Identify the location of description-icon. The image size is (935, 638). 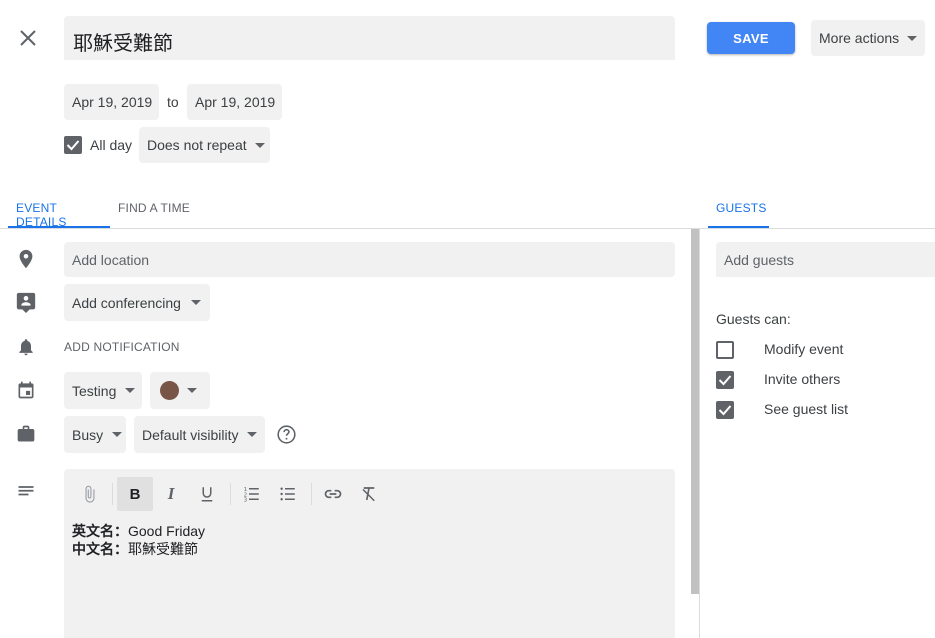
(26, 492).